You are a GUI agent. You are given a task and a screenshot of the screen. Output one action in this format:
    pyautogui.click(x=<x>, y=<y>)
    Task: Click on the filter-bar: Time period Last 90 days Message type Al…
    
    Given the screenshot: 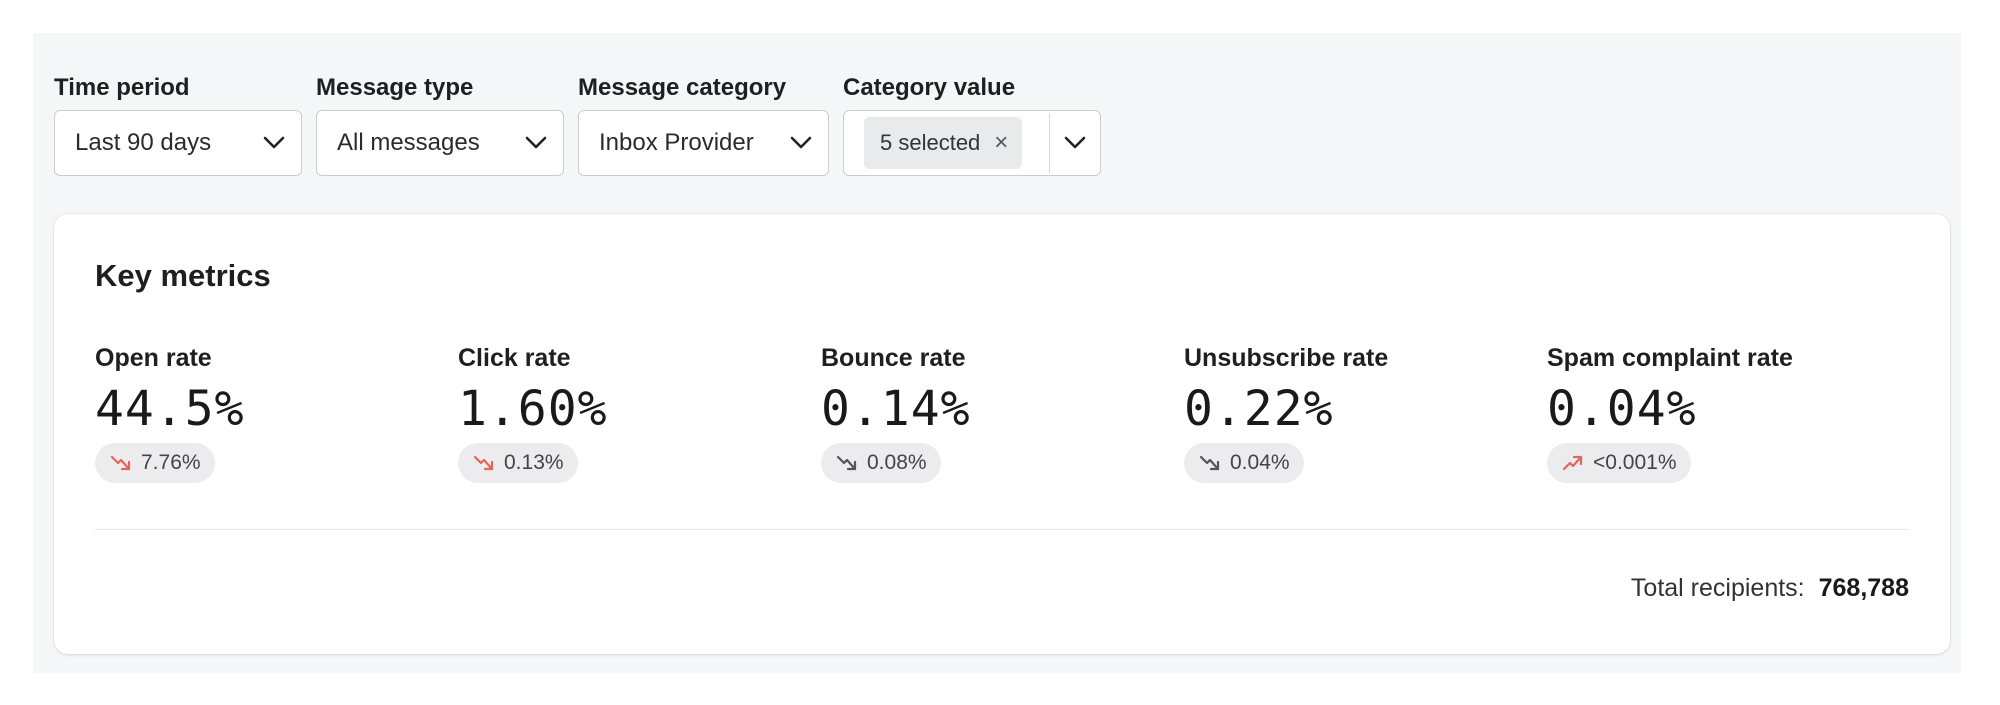 What is the action you would take?
    pyautogui.click(x=577, y=124)
    